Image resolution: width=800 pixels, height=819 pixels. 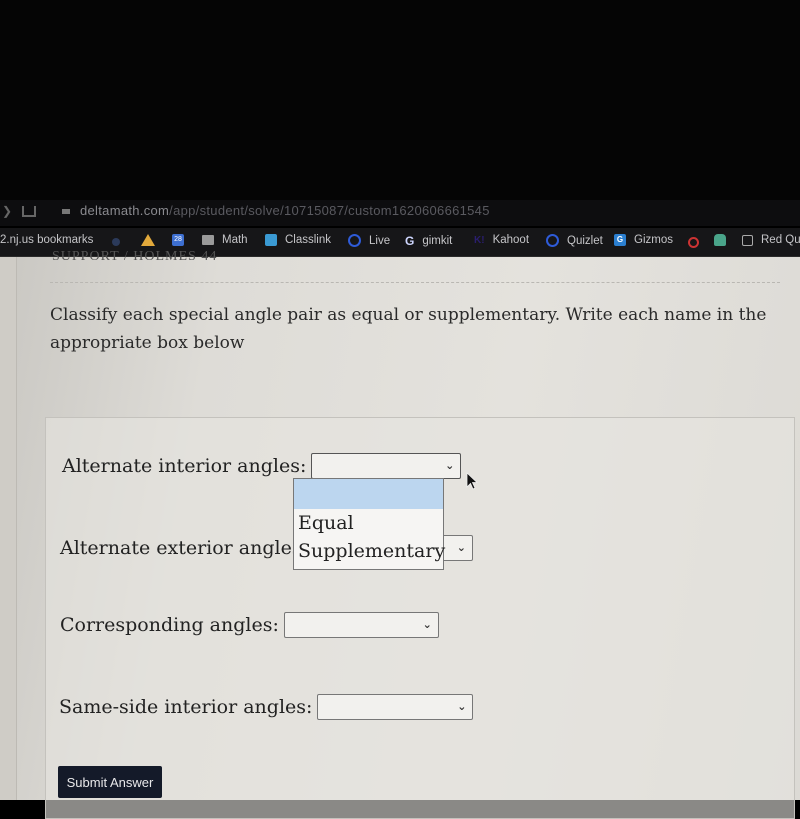 What do you see at coordinates (369, 551) in the screenshot?
I see `dropdown-option-supplementary: Supplementary` at bounding box center [369, 551].